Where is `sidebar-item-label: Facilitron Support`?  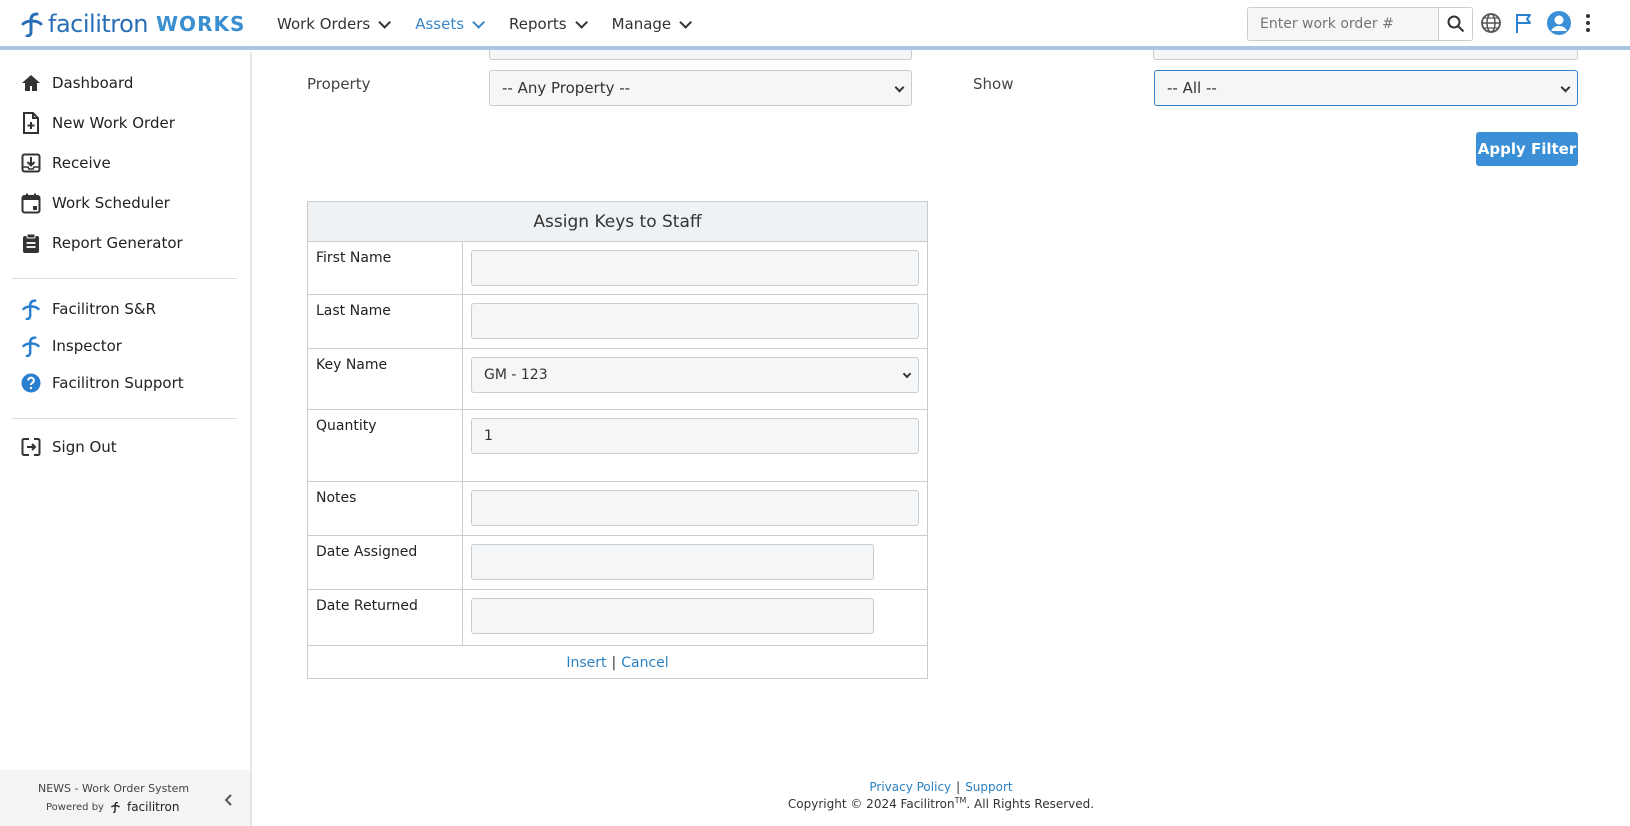
sidebar-item-label: Facilitron Support is located at coordinates (118, 383).